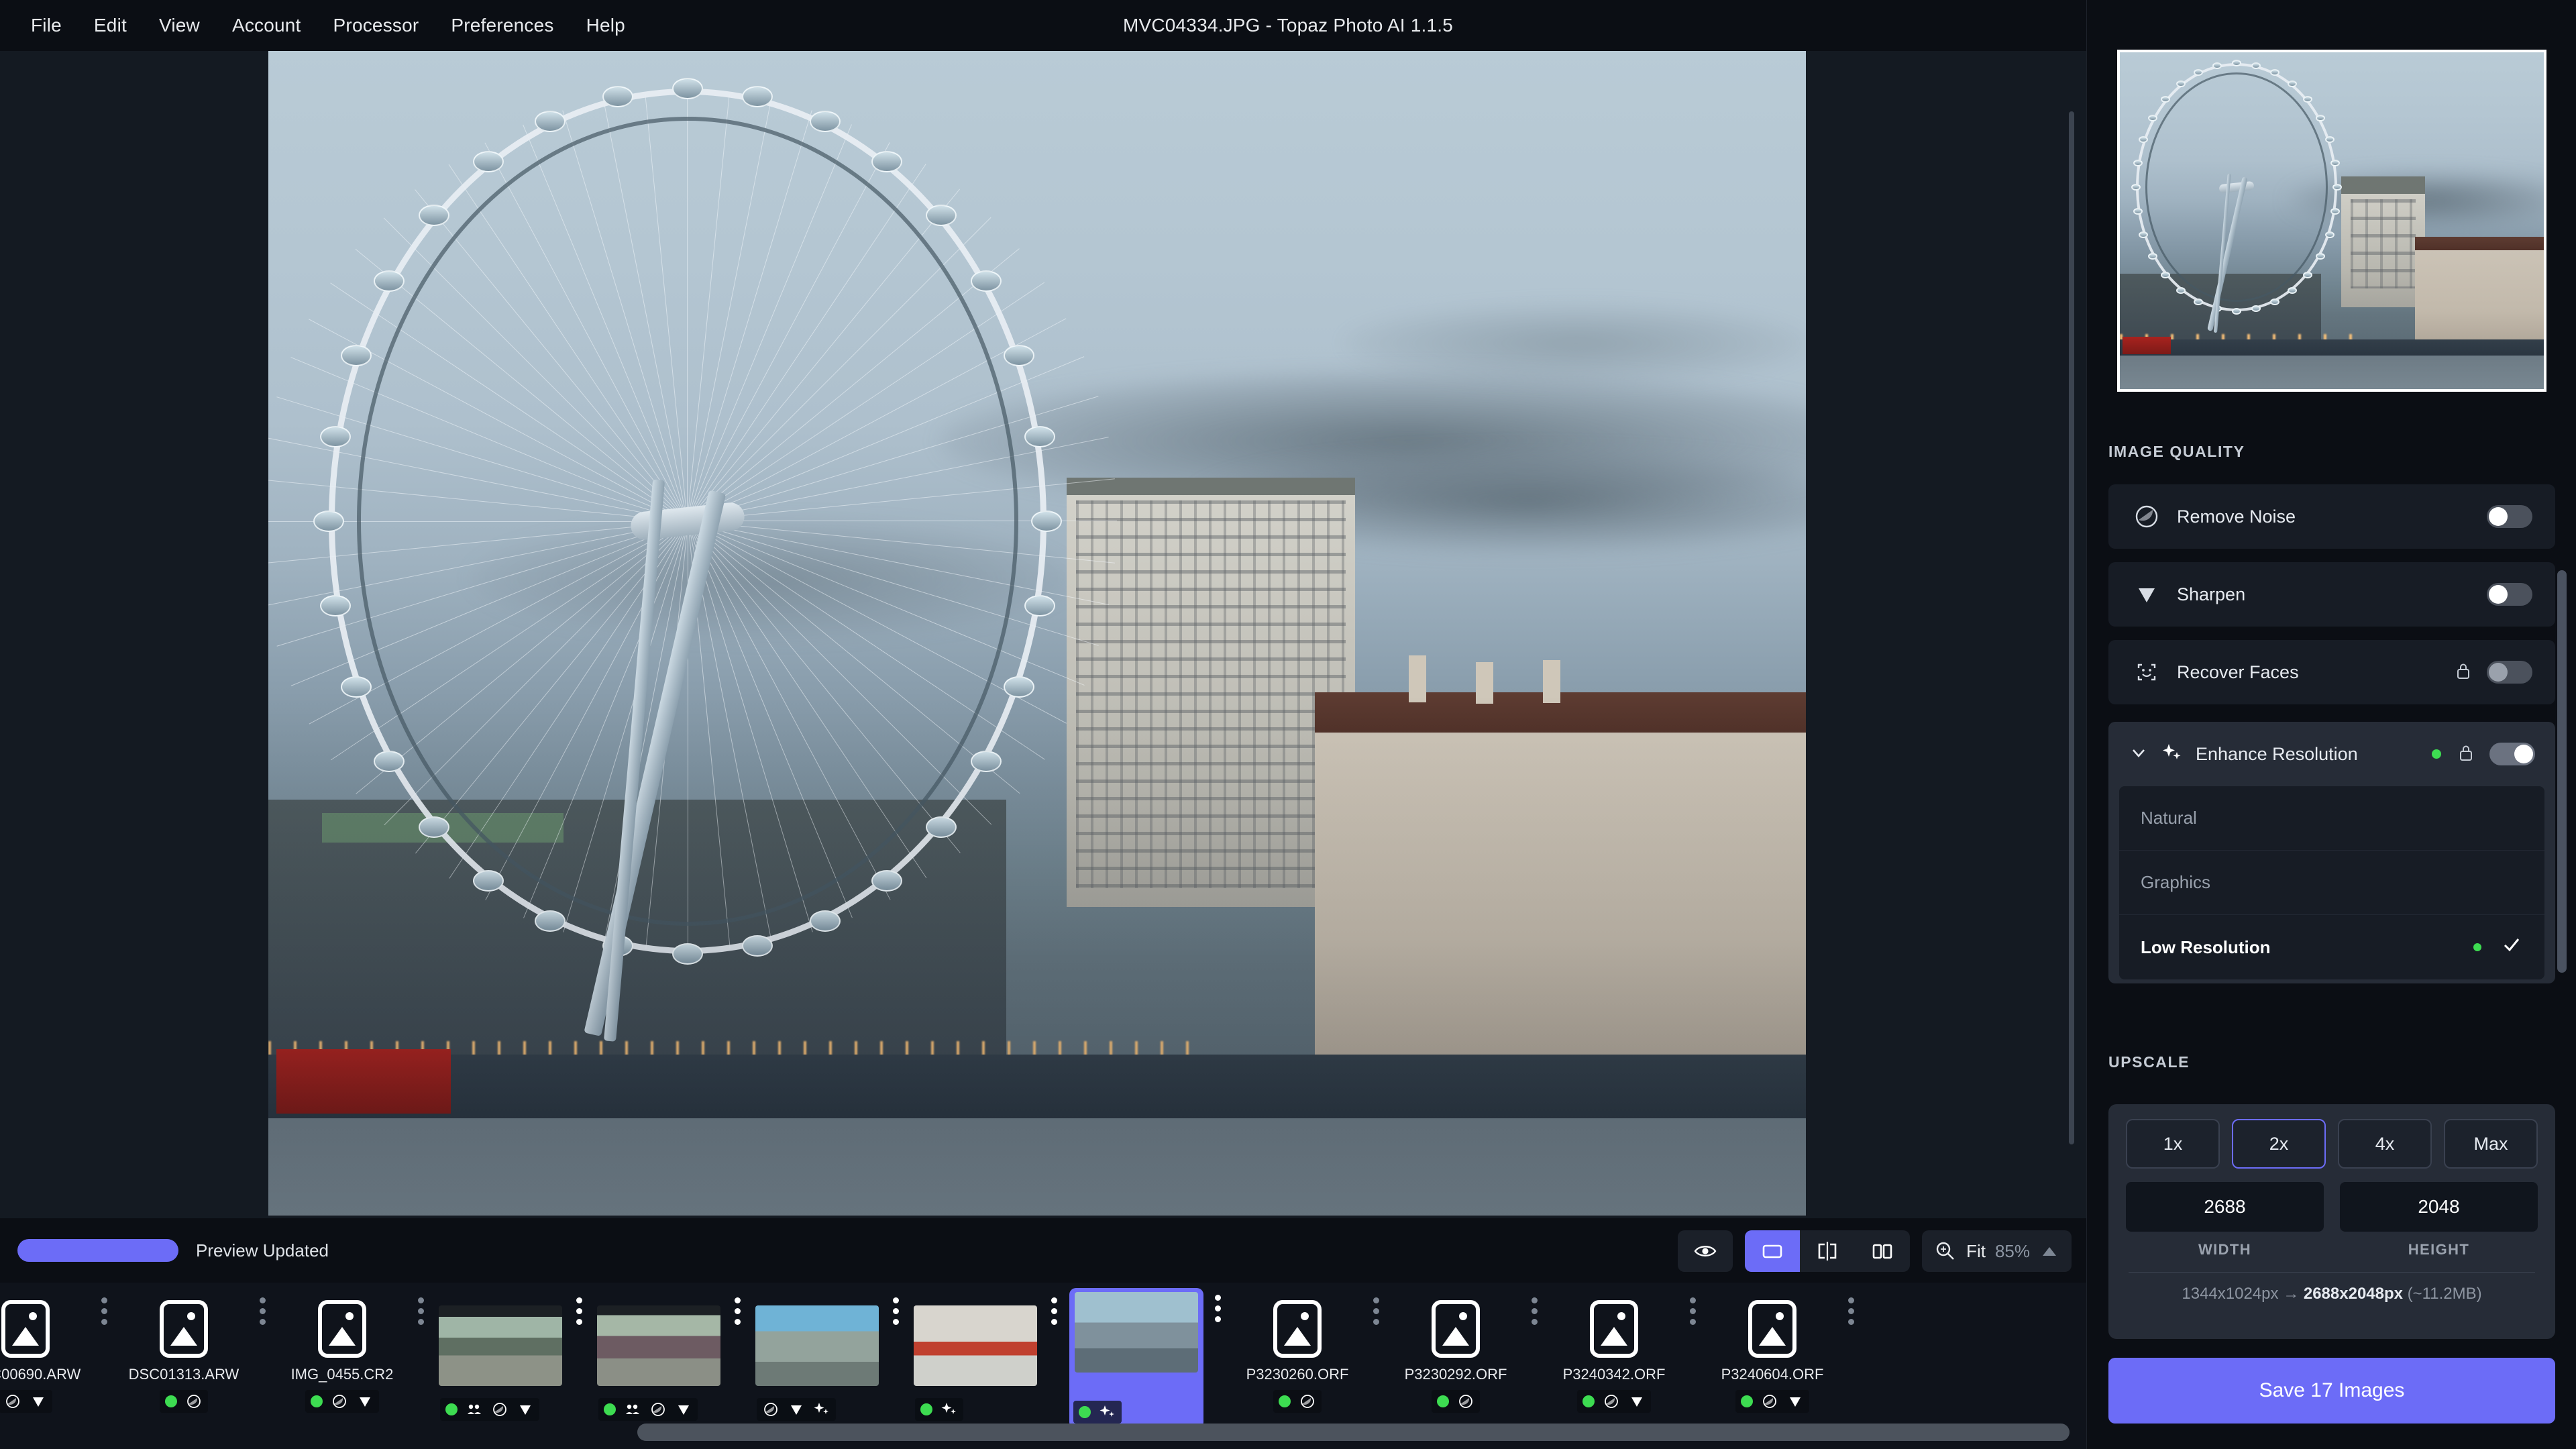  I want to click on toggle-sharpen, so click(2509, 594).